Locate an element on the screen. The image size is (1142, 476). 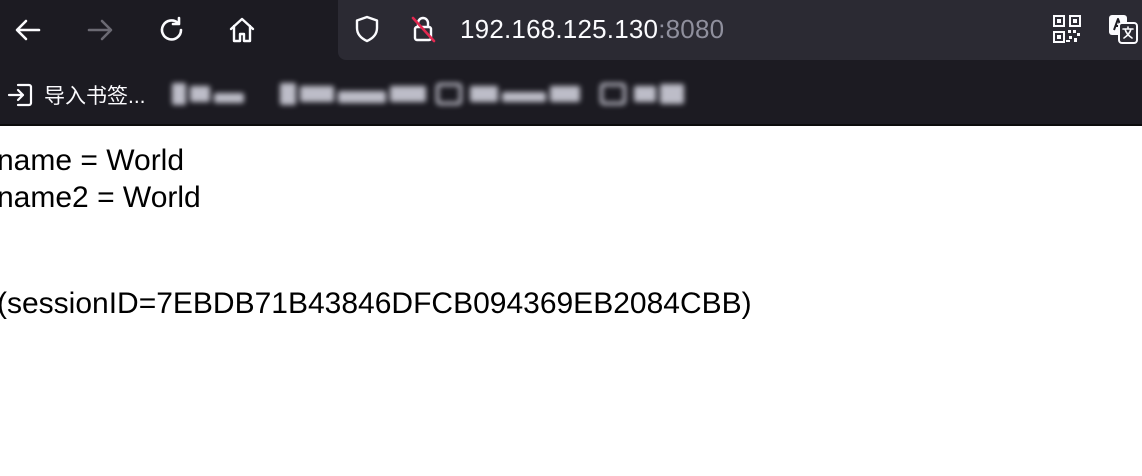
qr-code-icon is located at coordinates (1067, 29).